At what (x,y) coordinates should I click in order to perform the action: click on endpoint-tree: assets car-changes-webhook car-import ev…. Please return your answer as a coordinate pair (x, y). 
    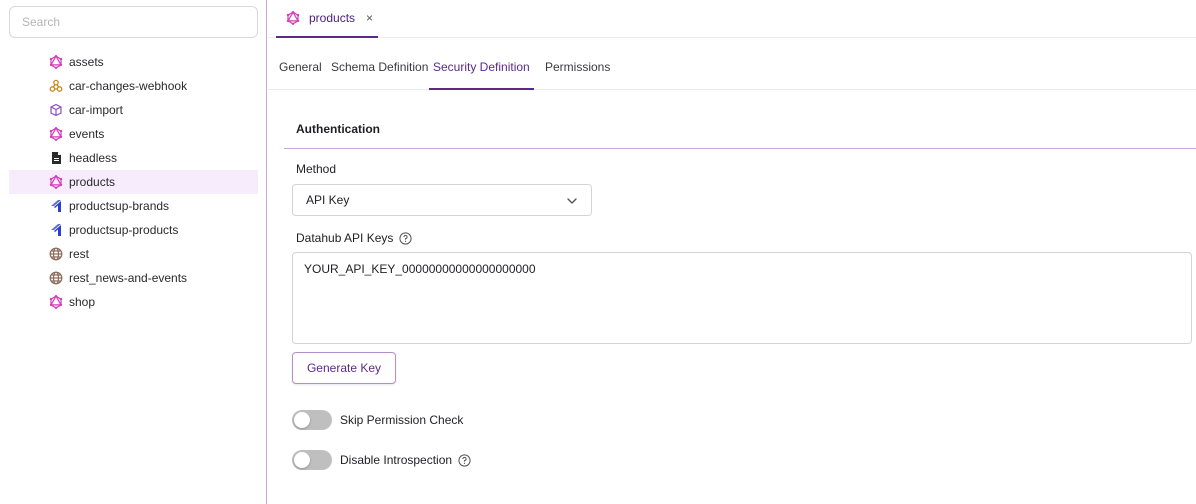
    Looking at the image, I should click on (133, 182).